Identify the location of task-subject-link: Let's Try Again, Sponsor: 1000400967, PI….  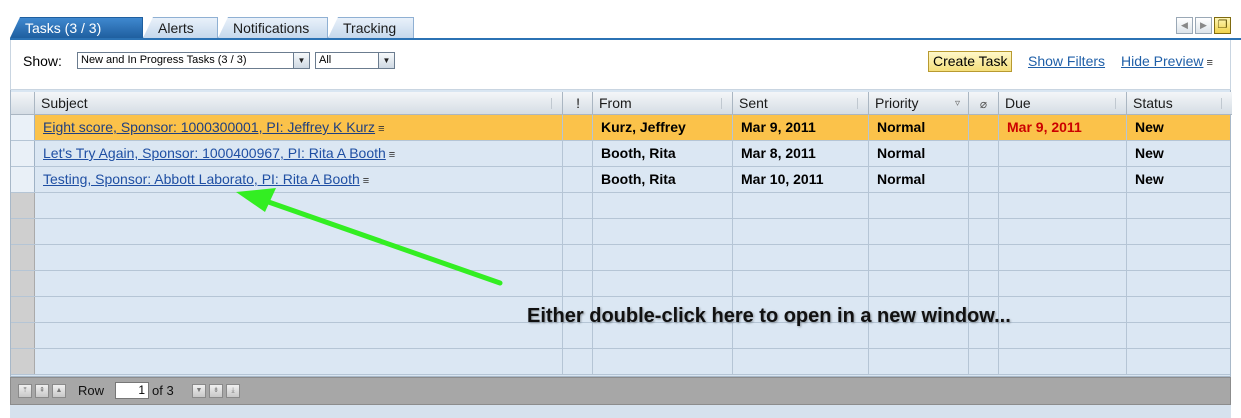
(214, 153).